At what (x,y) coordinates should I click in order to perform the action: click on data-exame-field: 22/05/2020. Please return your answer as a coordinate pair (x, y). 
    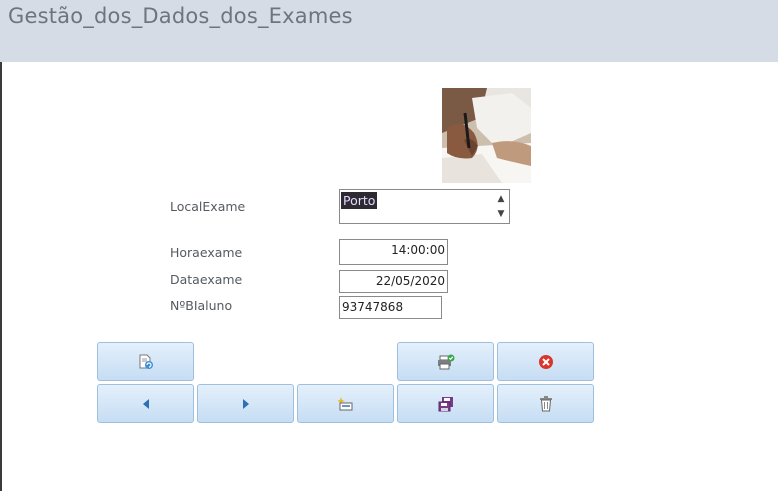
    Looking at the image, I should click on (393, 281).